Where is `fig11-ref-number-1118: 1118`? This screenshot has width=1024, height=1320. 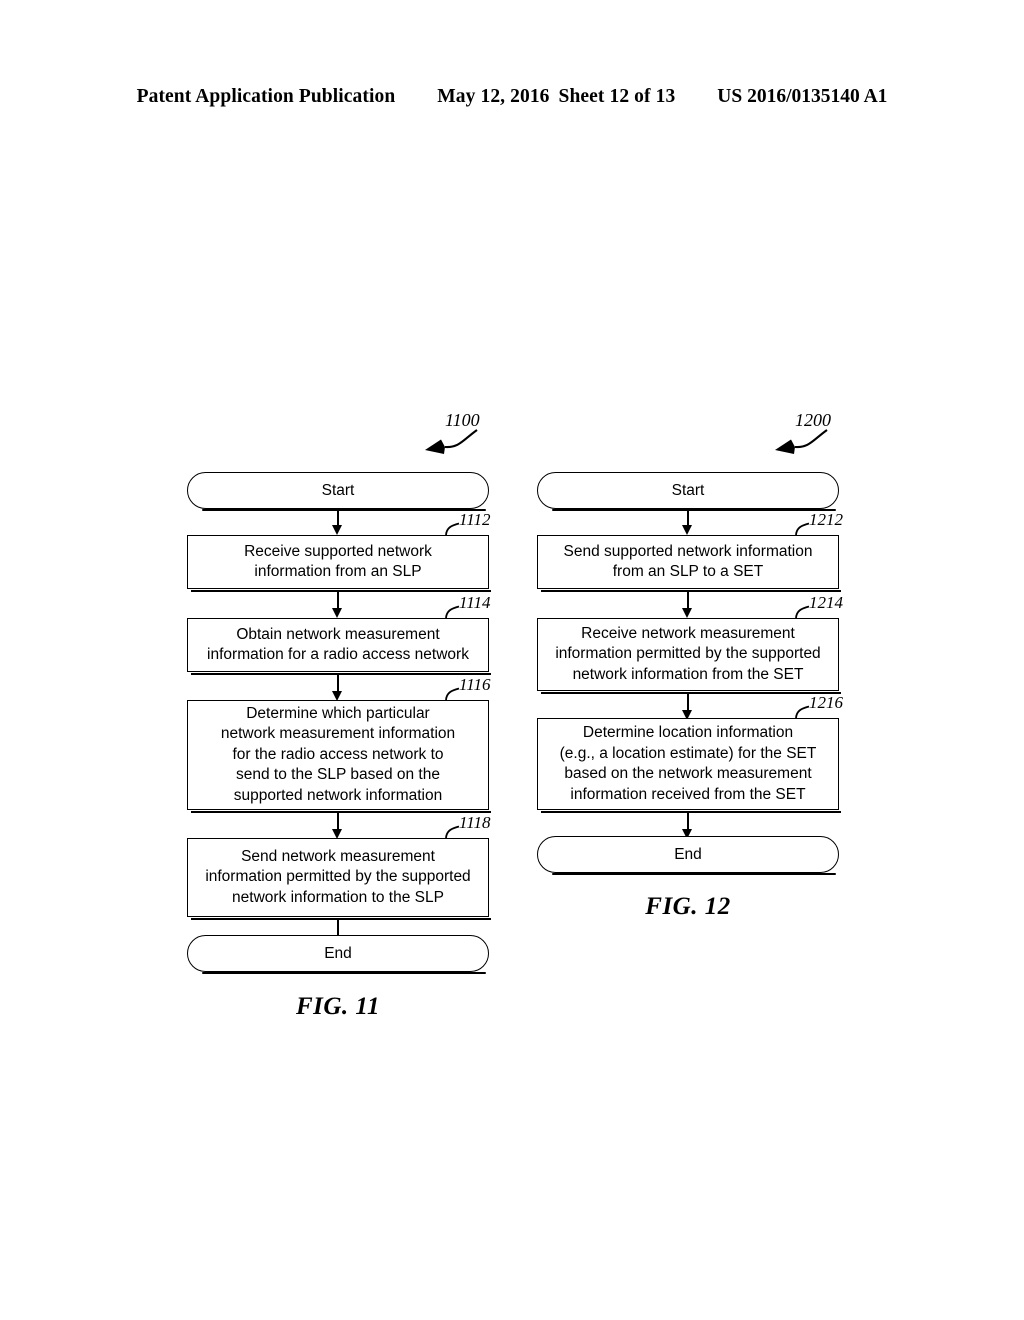 fig11-ref-number-1118: 1118 is located at coordinates (475, 822).